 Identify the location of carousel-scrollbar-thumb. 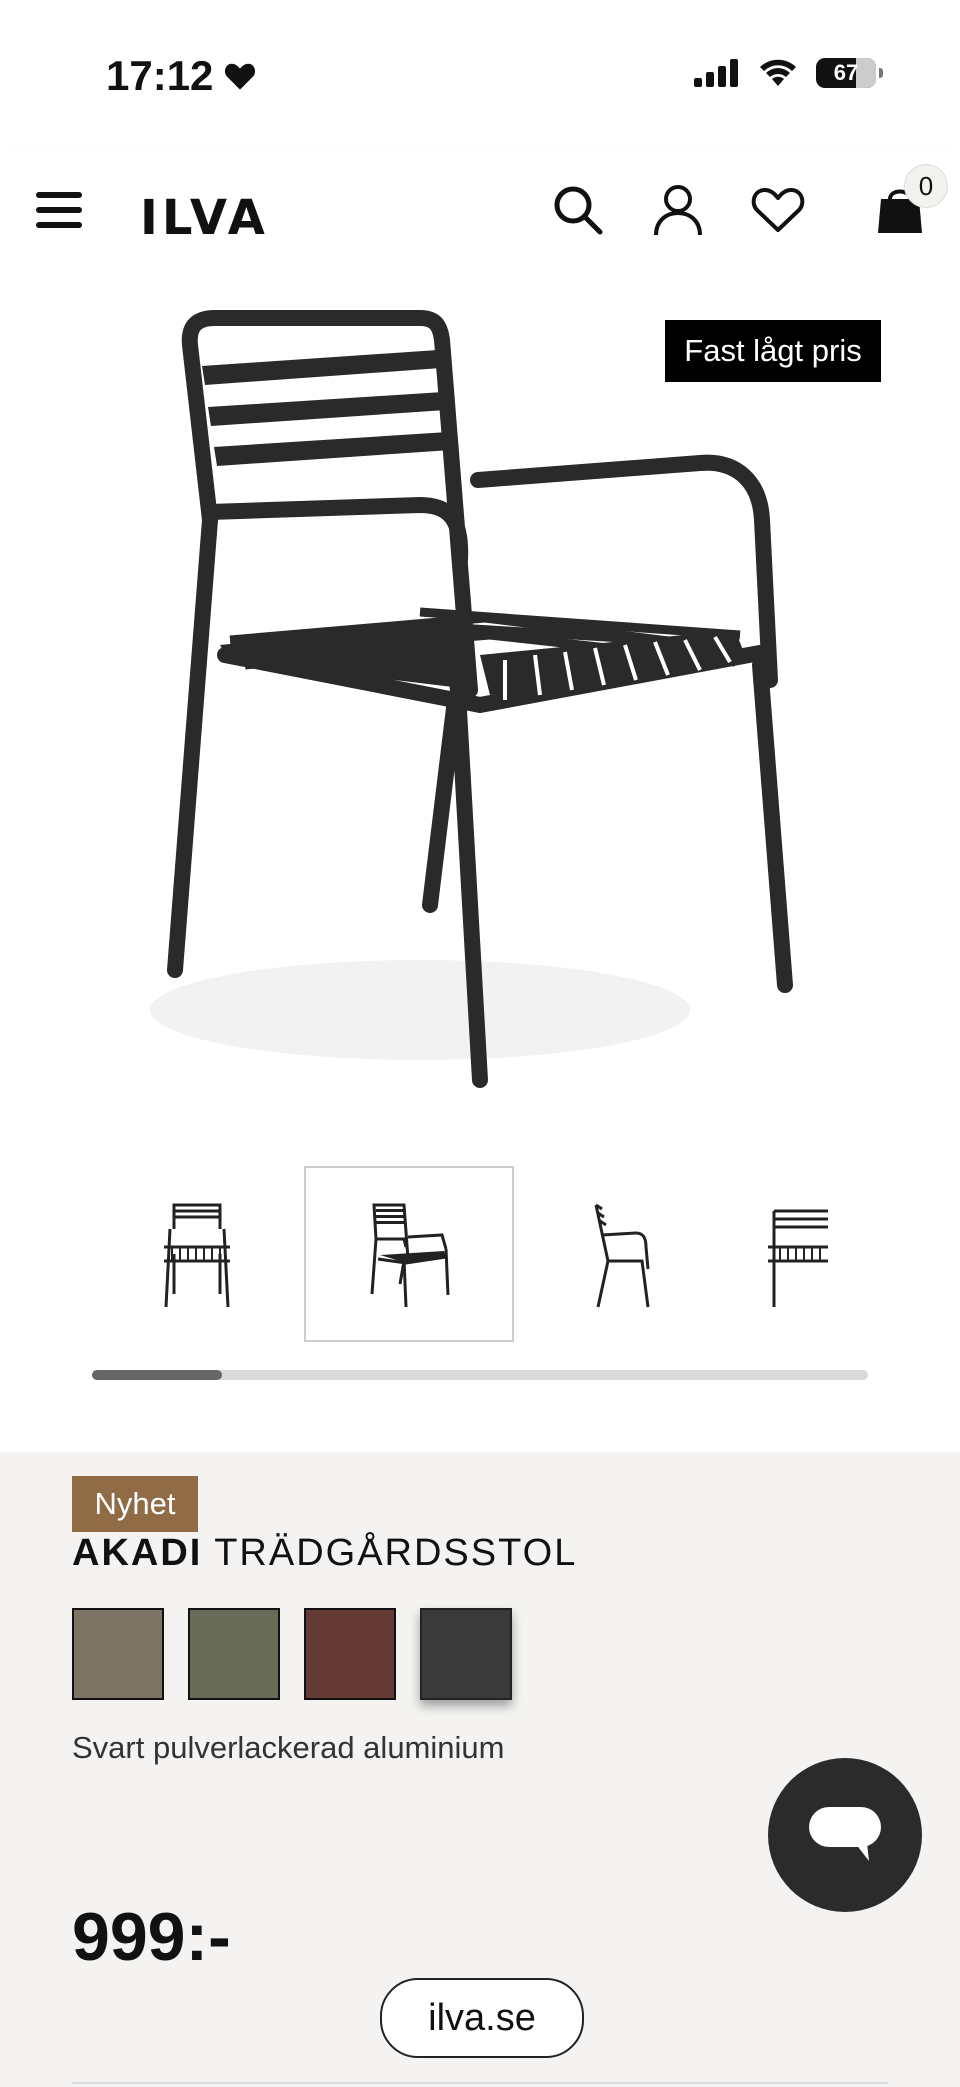
(157, 1375).